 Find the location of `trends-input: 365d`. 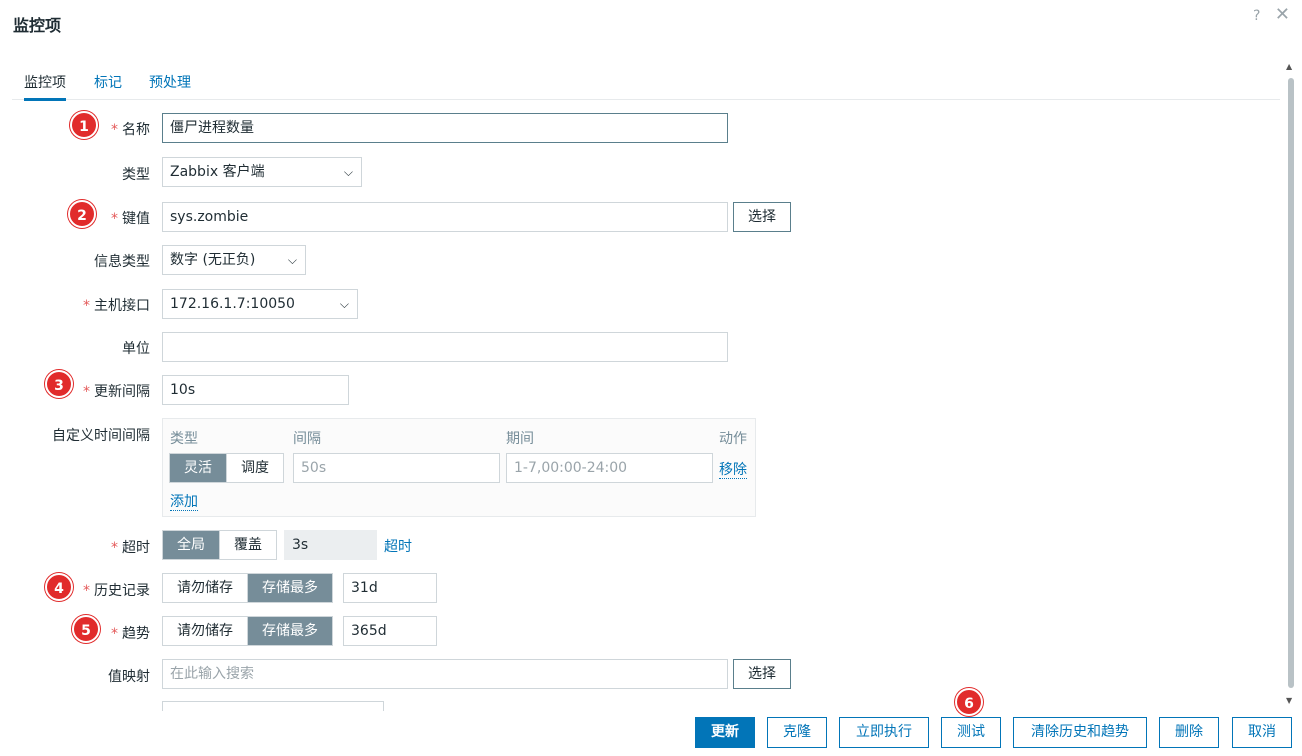

trends-input: 365d is located at coordinates (390, 631).